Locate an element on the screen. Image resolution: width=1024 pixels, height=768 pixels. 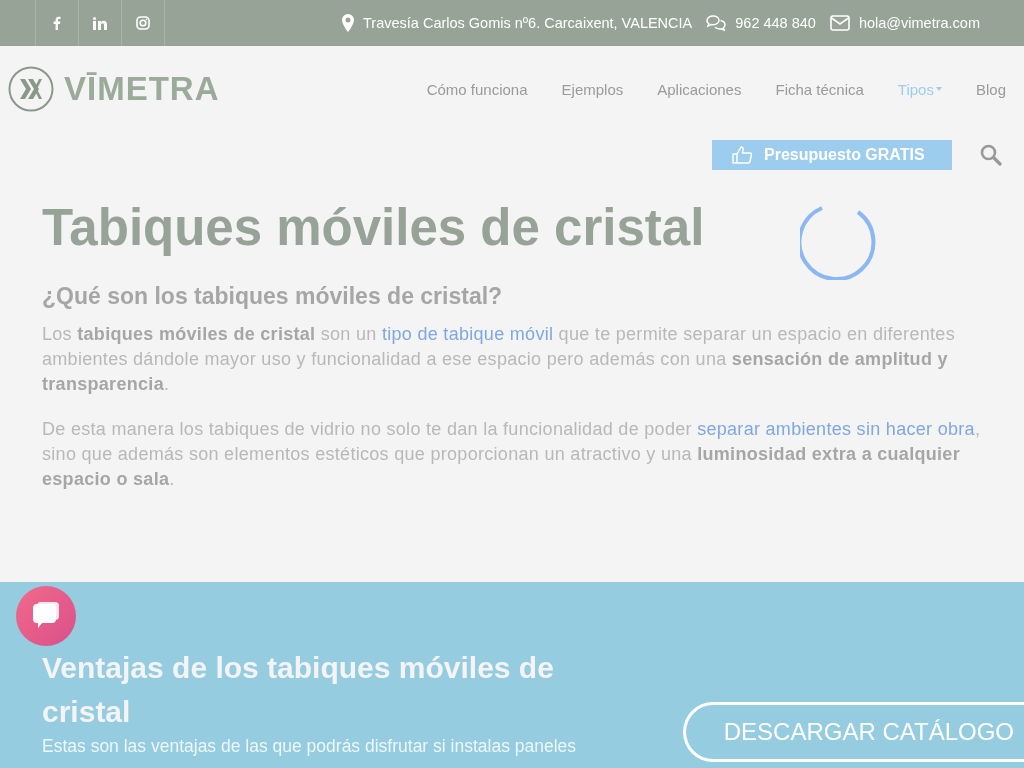
text-link: tipo de tabique móvil is located at coordinates (467, 334).